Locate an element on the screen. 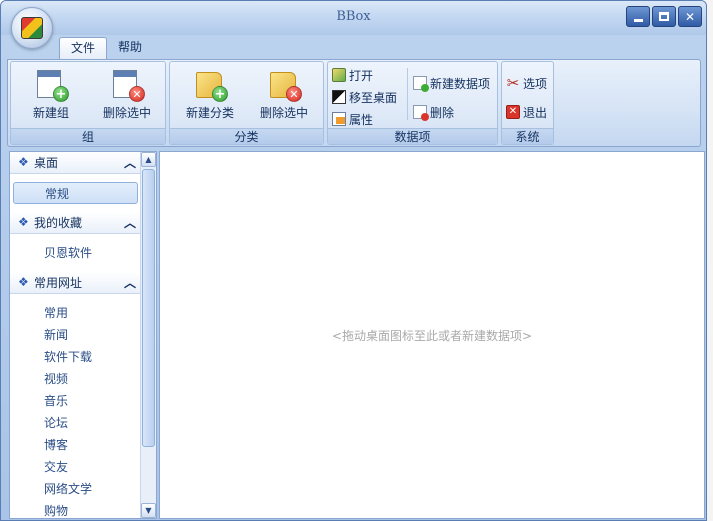  ribbon-group-system: ✂ 选项 ✕ 退出 系统 is located at coordinates (527, 103).